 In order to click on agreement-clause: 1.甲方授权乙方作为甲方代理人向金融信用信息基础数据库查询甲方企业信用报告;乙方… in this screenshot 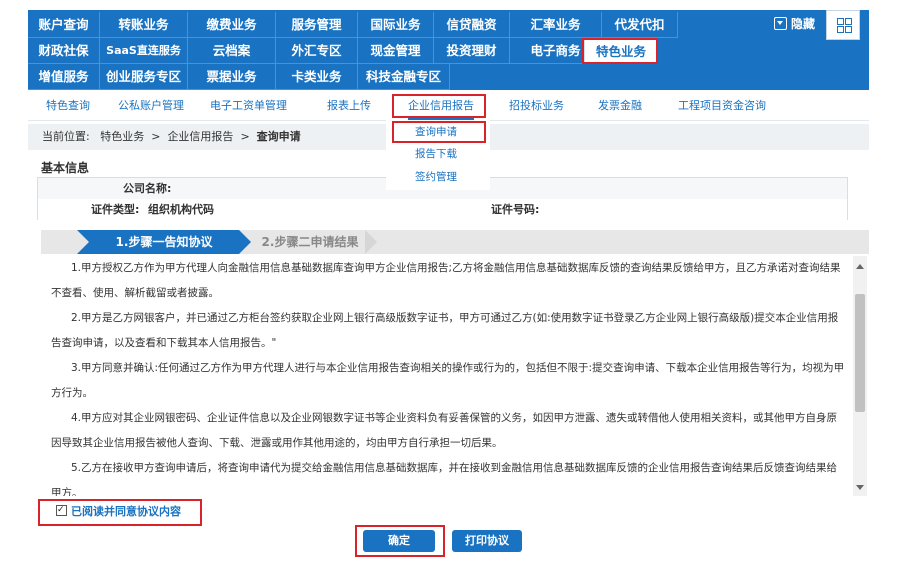, I will do `click(446, 280)`.